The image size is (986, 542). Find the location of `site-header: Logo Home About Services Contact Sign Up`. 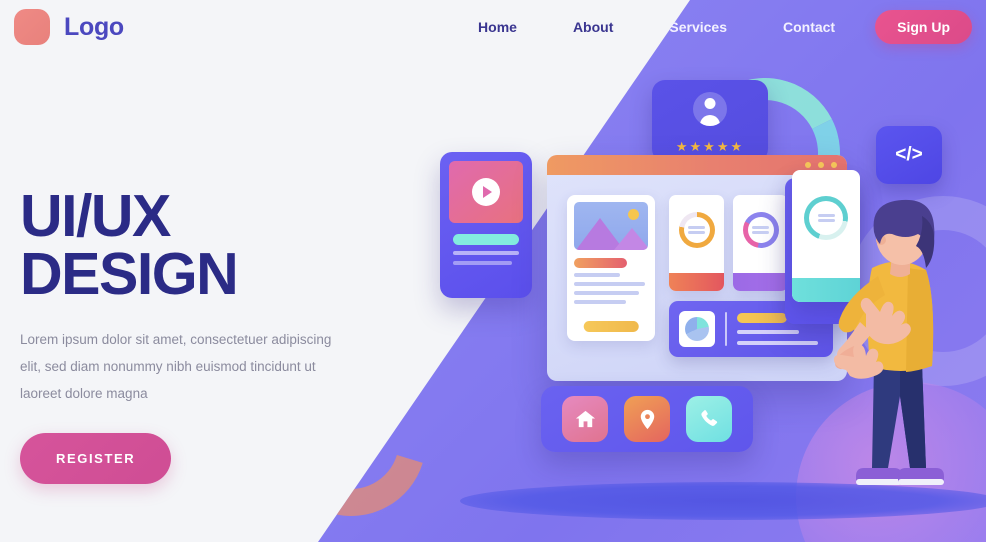

site-header: Logo Home About Services Contact Sign Up is located at coordinates (493, 27).